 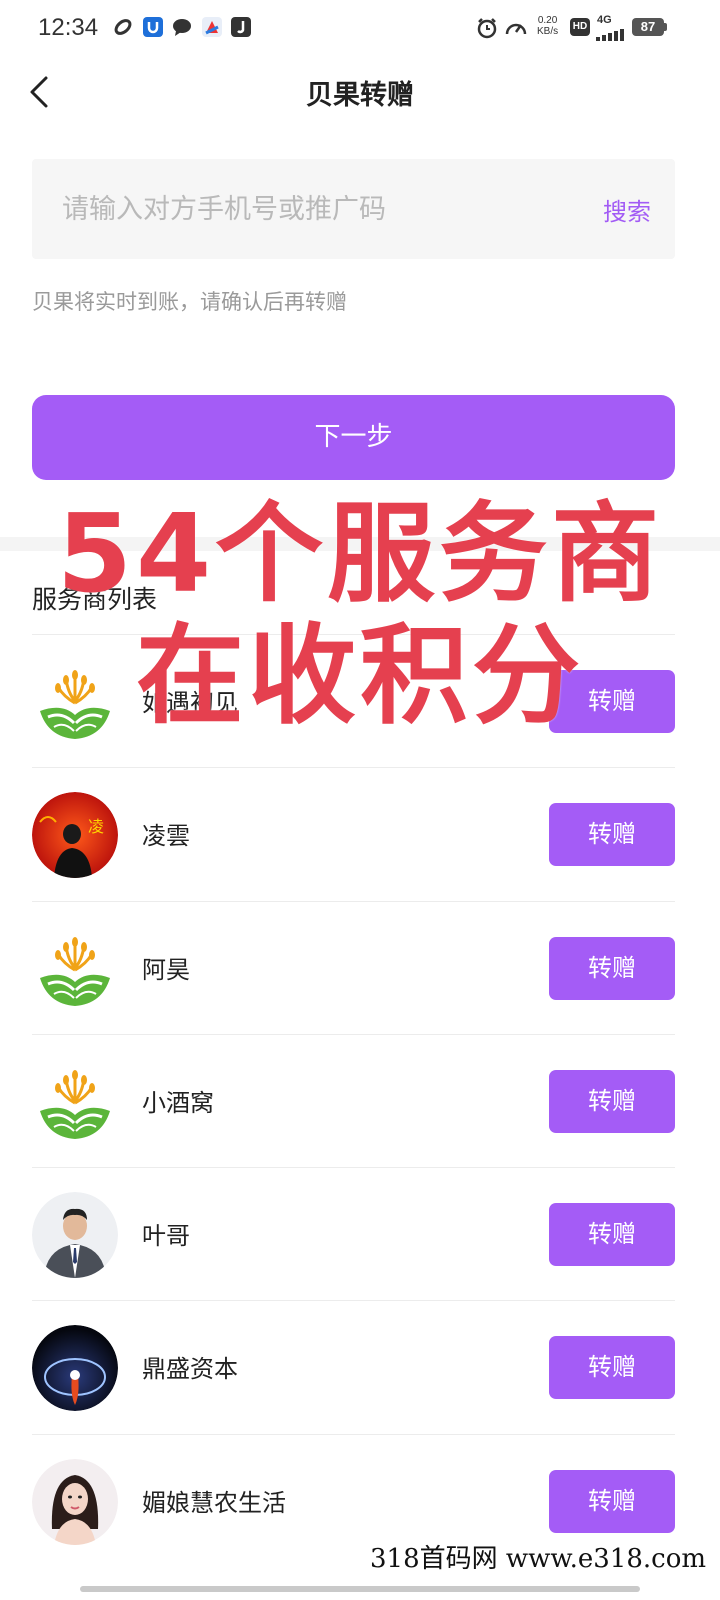 I want to click on provider-item: 小酒窝 转赠, so click(x=353, y=1100).